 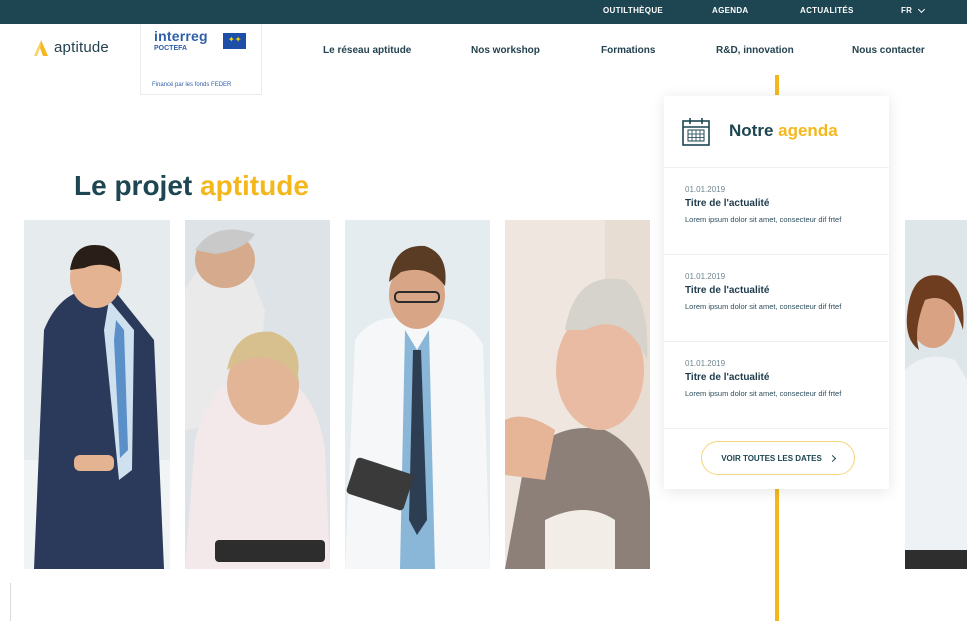 What do you see at coordinates (97, 394) in the screenshot?
I see `photo-businessman` at bounding box center [97, 394].